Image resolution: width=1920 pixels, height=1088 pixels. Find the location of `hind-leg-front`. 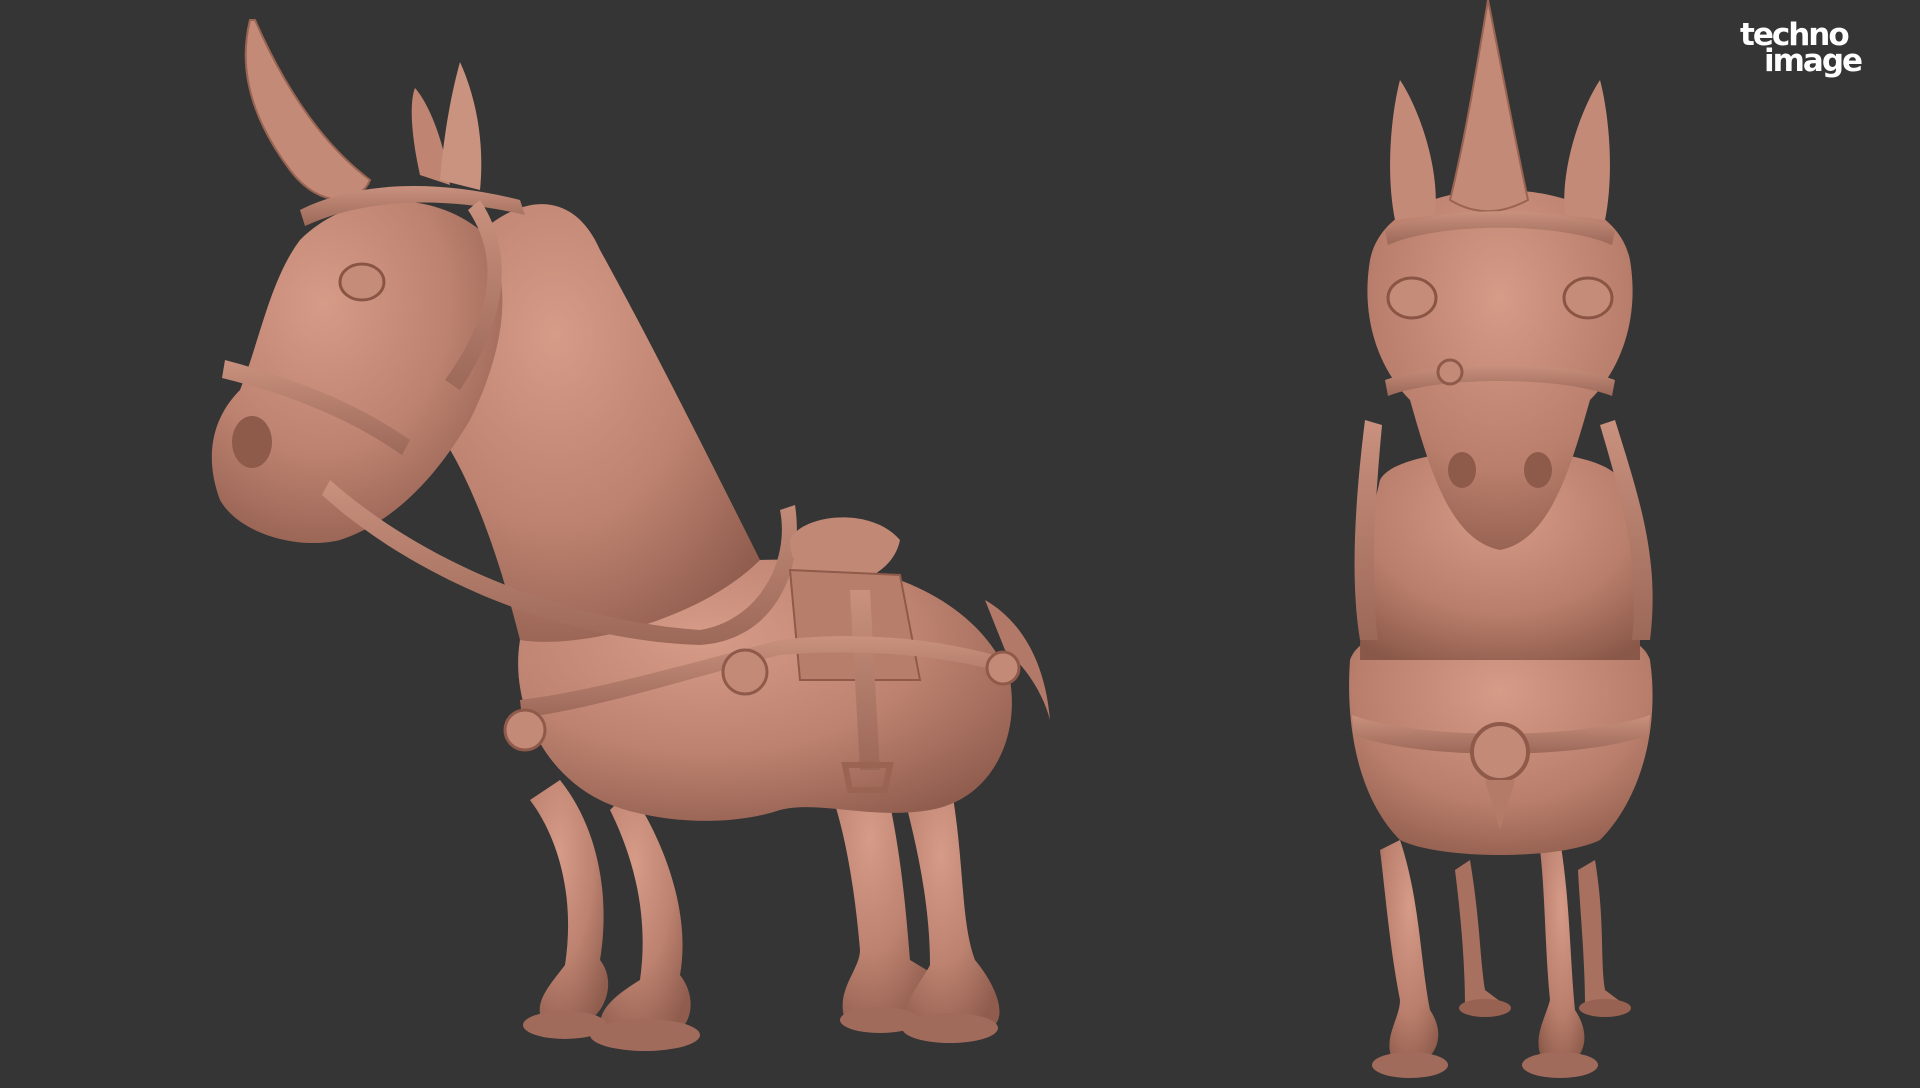

hind-leg-front is located at coordinates (952, 905).